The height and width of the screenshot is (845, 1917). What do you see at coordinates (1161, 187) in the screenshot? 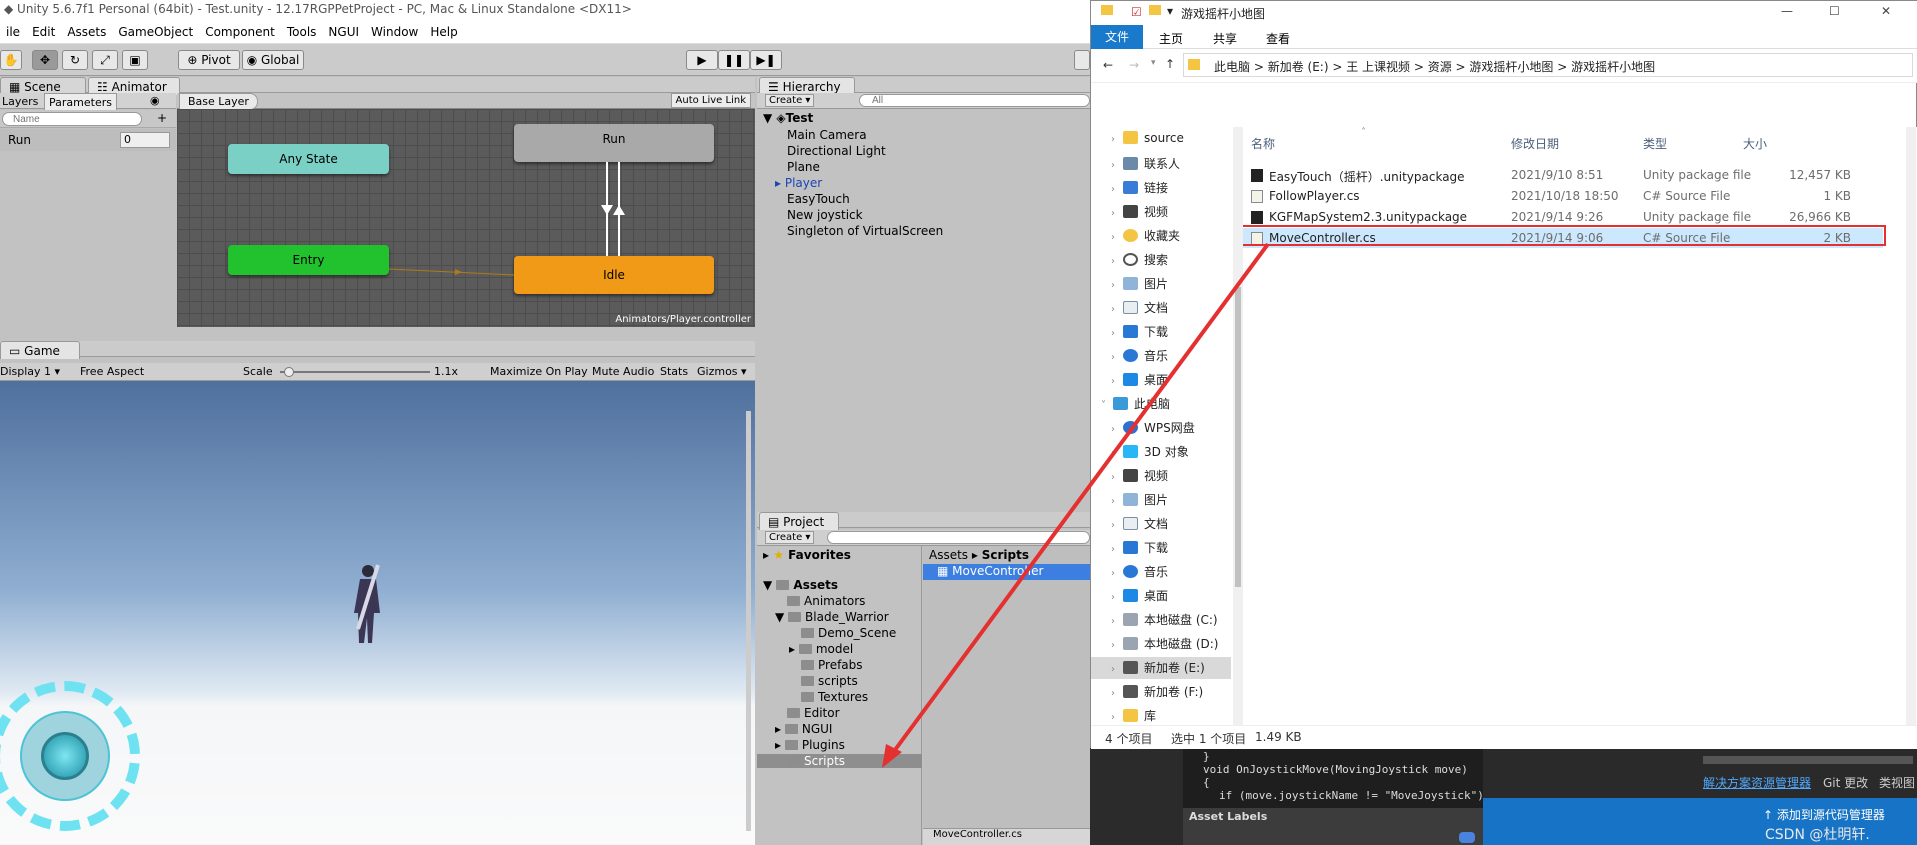
I see `nav-item: › 链接` at bounding box center [1161, 187].